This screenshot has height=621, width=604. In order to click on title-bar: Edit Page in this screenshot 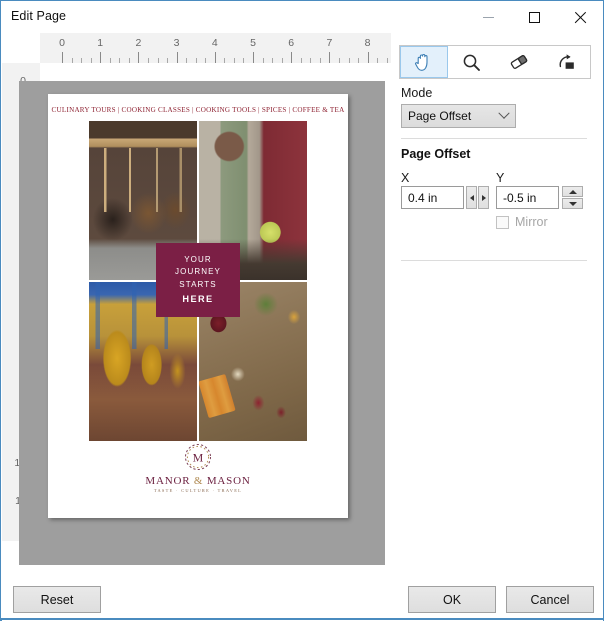, I will do `click(302, 17)`.